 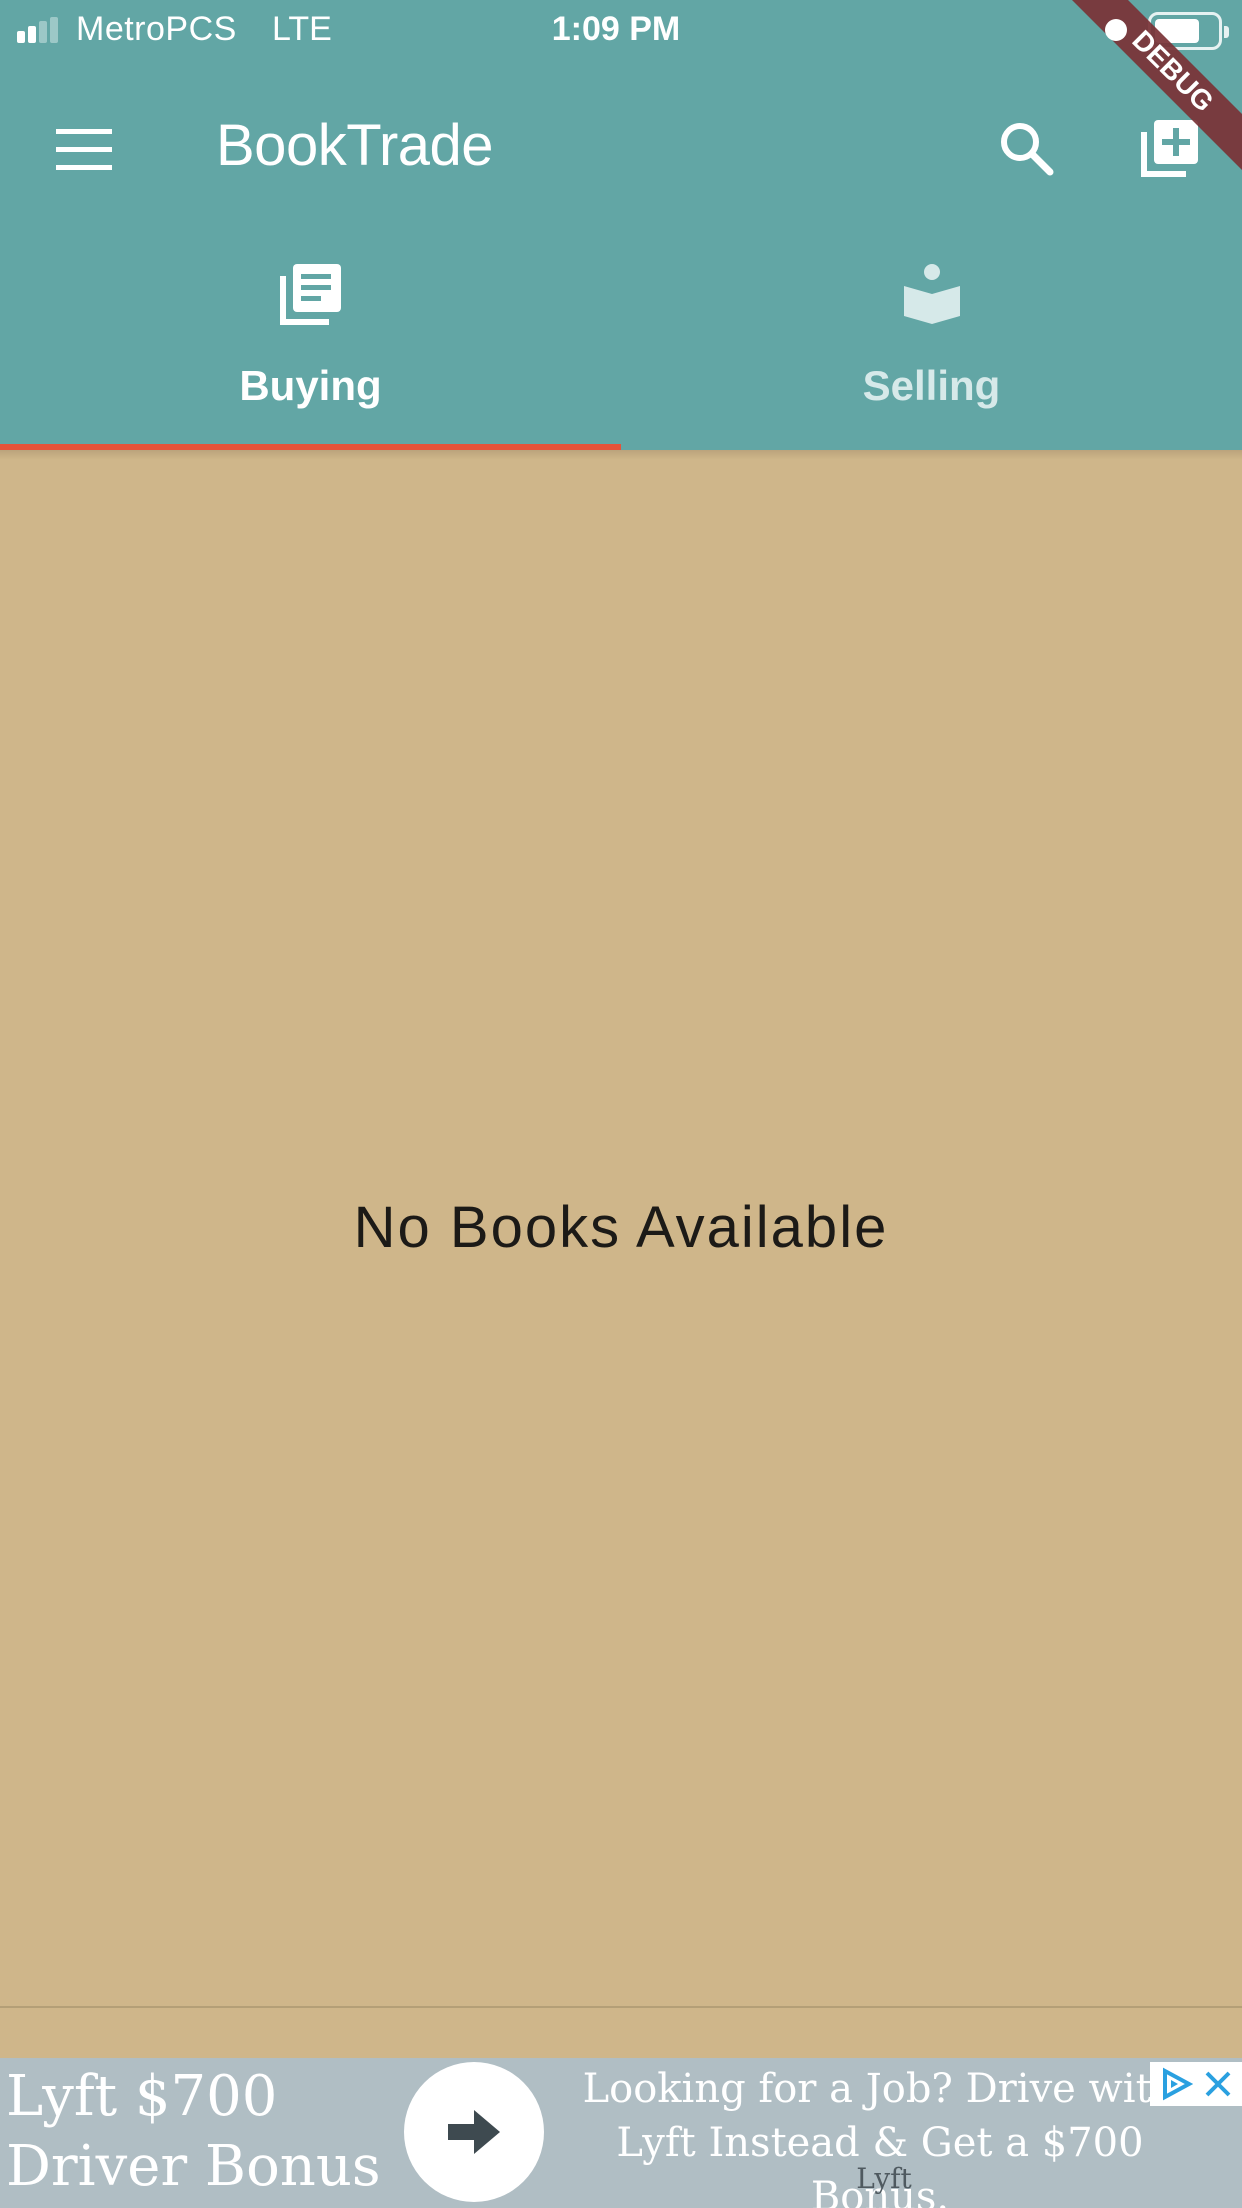 What do you see at coordinates (621, 2007) in the screenshot?
I see `divider` at bounding box center [621, 2007].